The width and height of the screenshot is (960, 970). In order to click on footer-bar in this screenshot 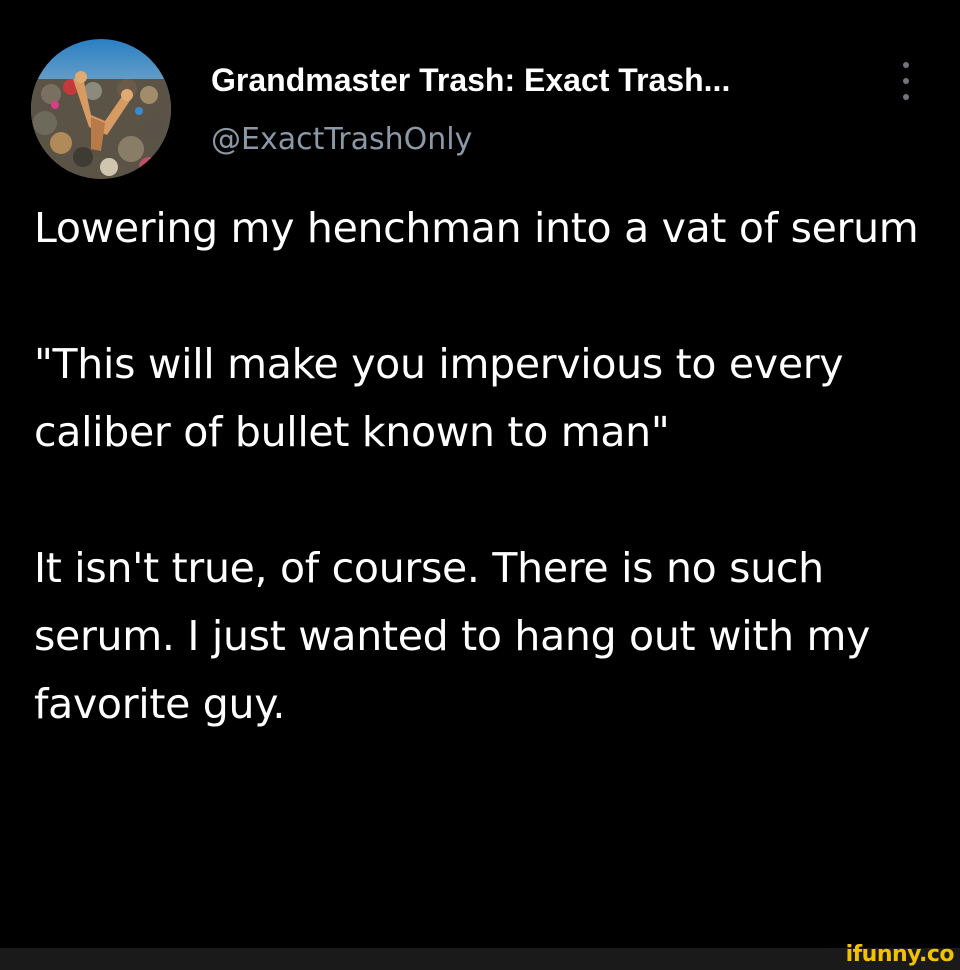, I will do `click(480, 959)`.